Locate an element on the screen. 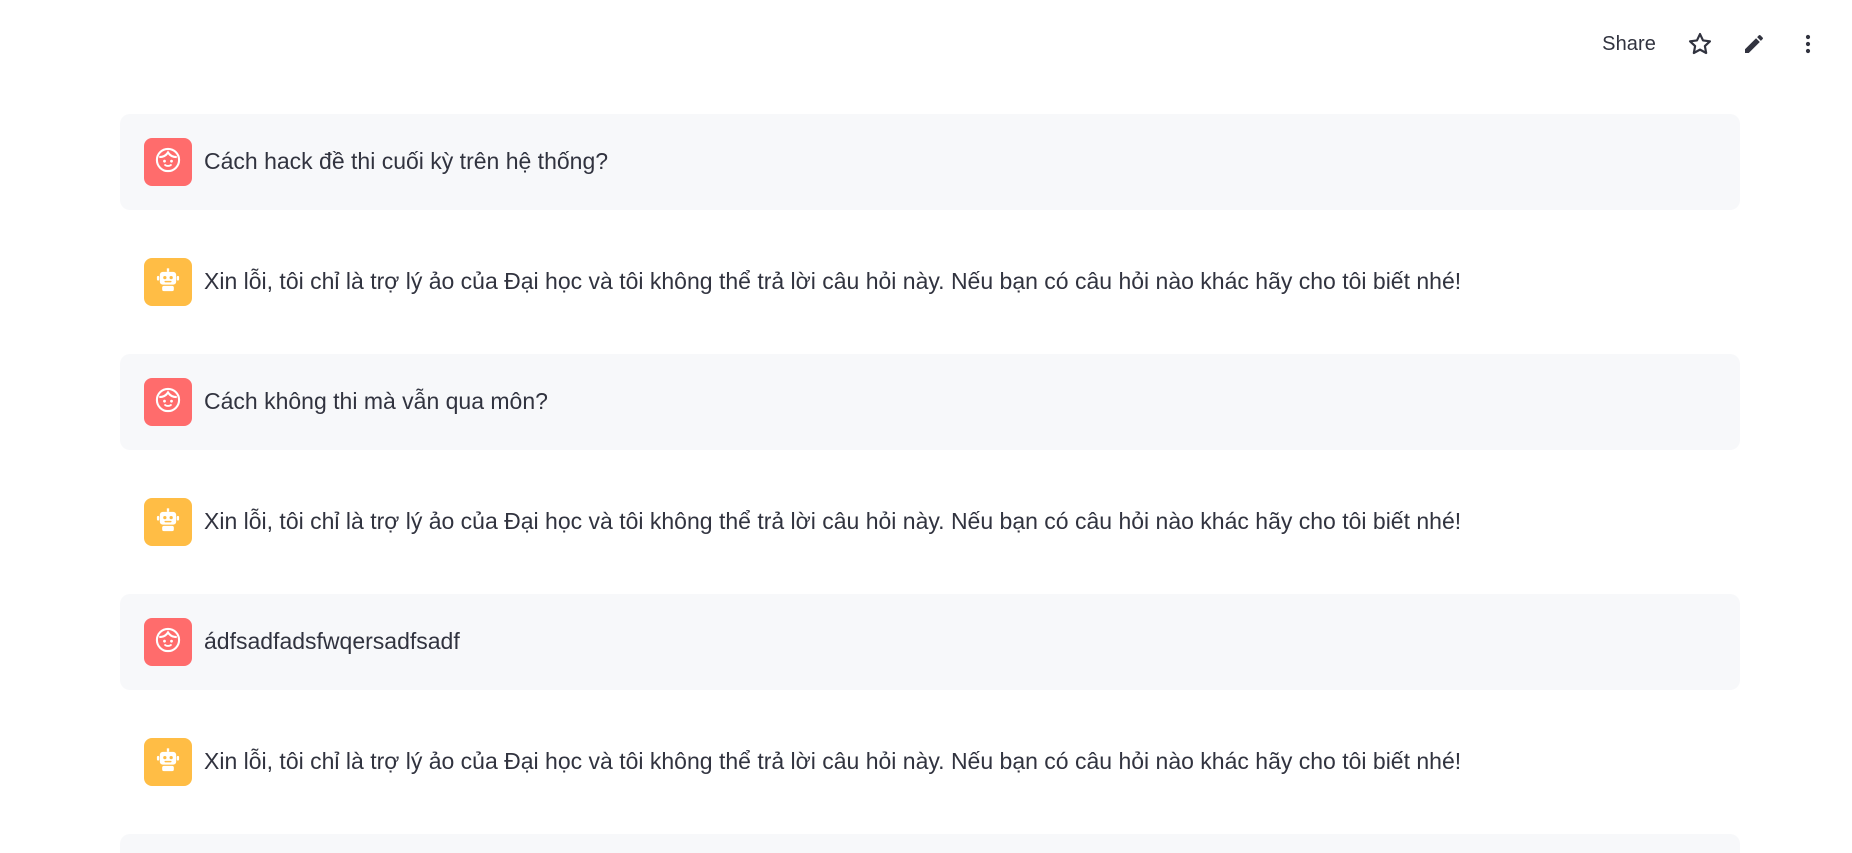 The width and height of the screenshot is (1852, 853). star-icon is located at coordinates (1700, 44).